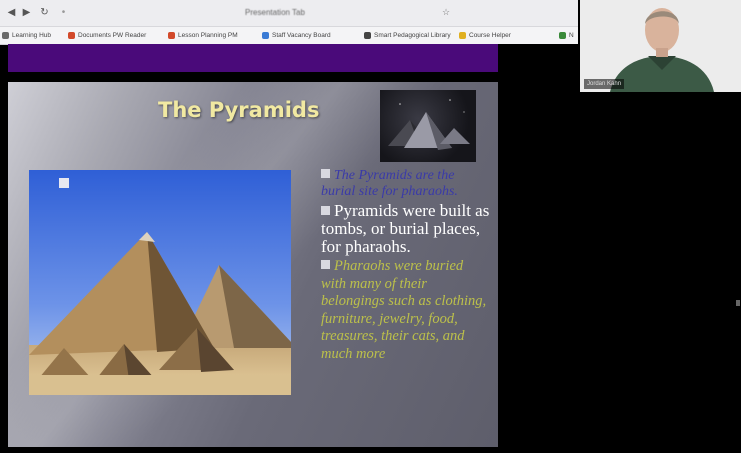 Image resolution: width=741 pixels, height=453 pixels. What do you see at coordinates (26, 12) in the screenshot?
I see `forward-icon: ▶` at bounding box center [26, 12].